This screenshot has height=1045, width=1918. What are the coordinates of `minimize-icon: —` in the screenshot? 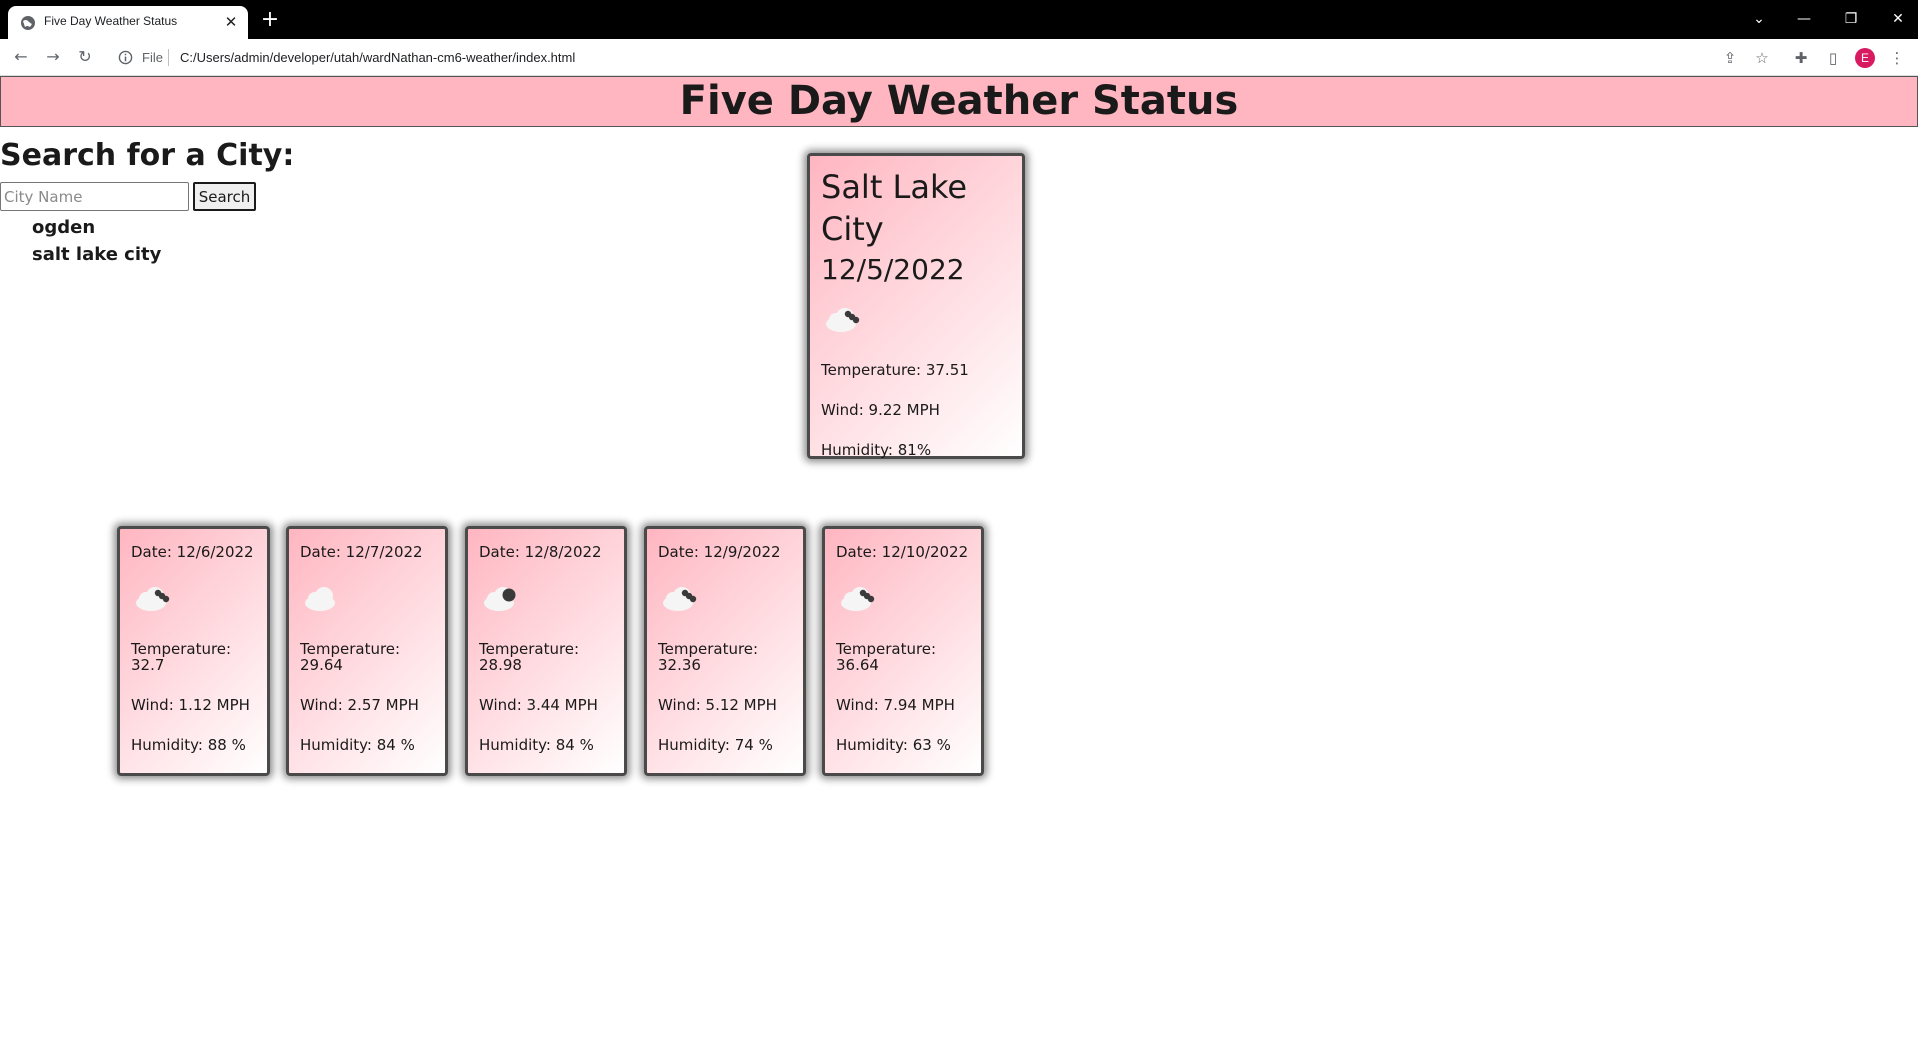 It's located at (1804, 19).